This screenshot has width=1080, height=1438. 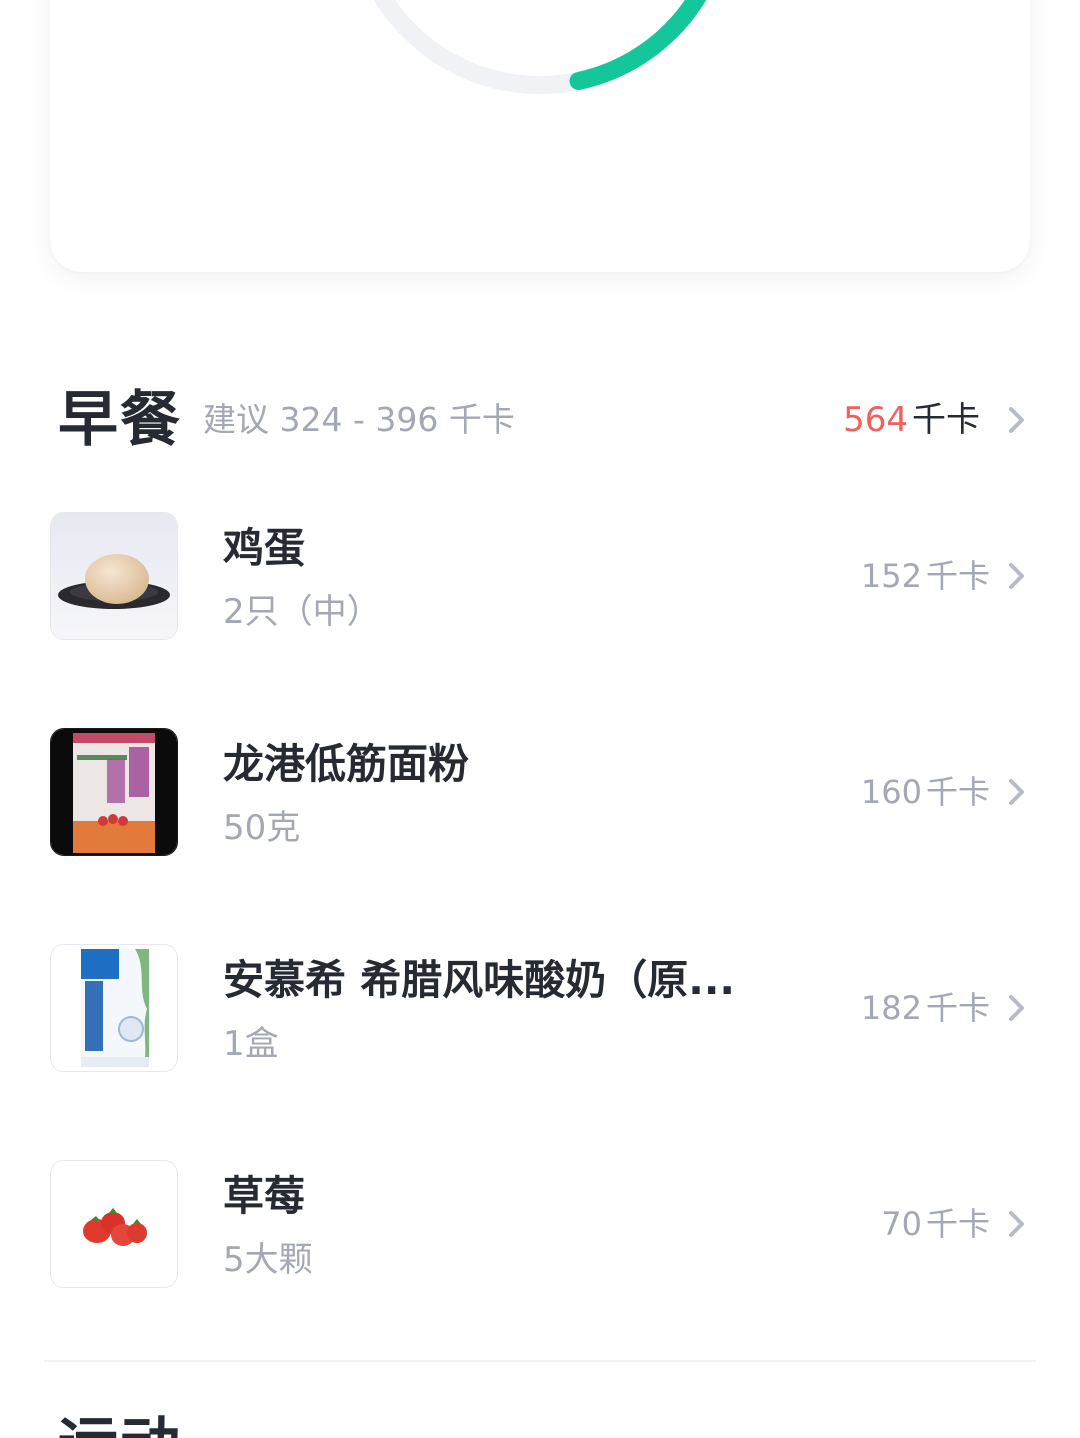 I want to click on food-item-egg: 鸡蛋 2只（中） 152 千卡, so click(x=540, y=577).